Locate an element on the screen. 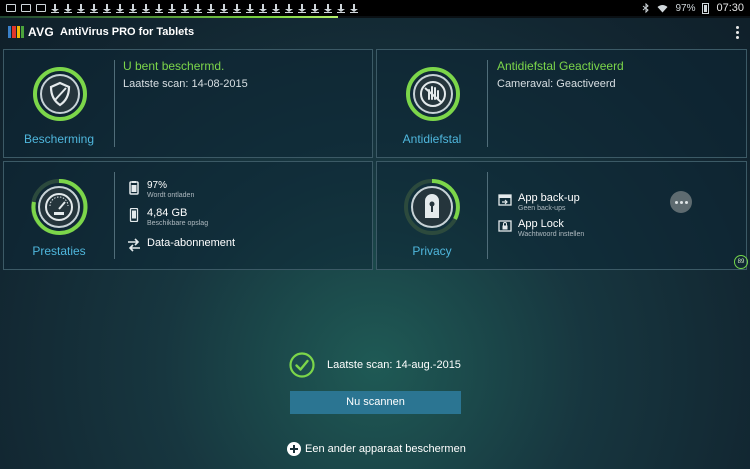 The width and height of the screenshot is (750, 469). storage-row: 4,84 GB Beschikbare opslag is located at coordinates (167, 217).